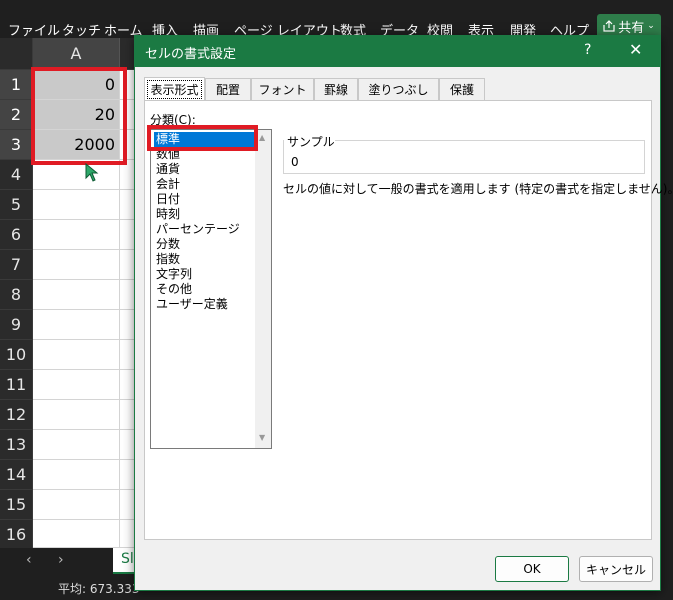 The image size is (673, 600). I want to click on status-average: 平均: 673.333, so click(99, 589).